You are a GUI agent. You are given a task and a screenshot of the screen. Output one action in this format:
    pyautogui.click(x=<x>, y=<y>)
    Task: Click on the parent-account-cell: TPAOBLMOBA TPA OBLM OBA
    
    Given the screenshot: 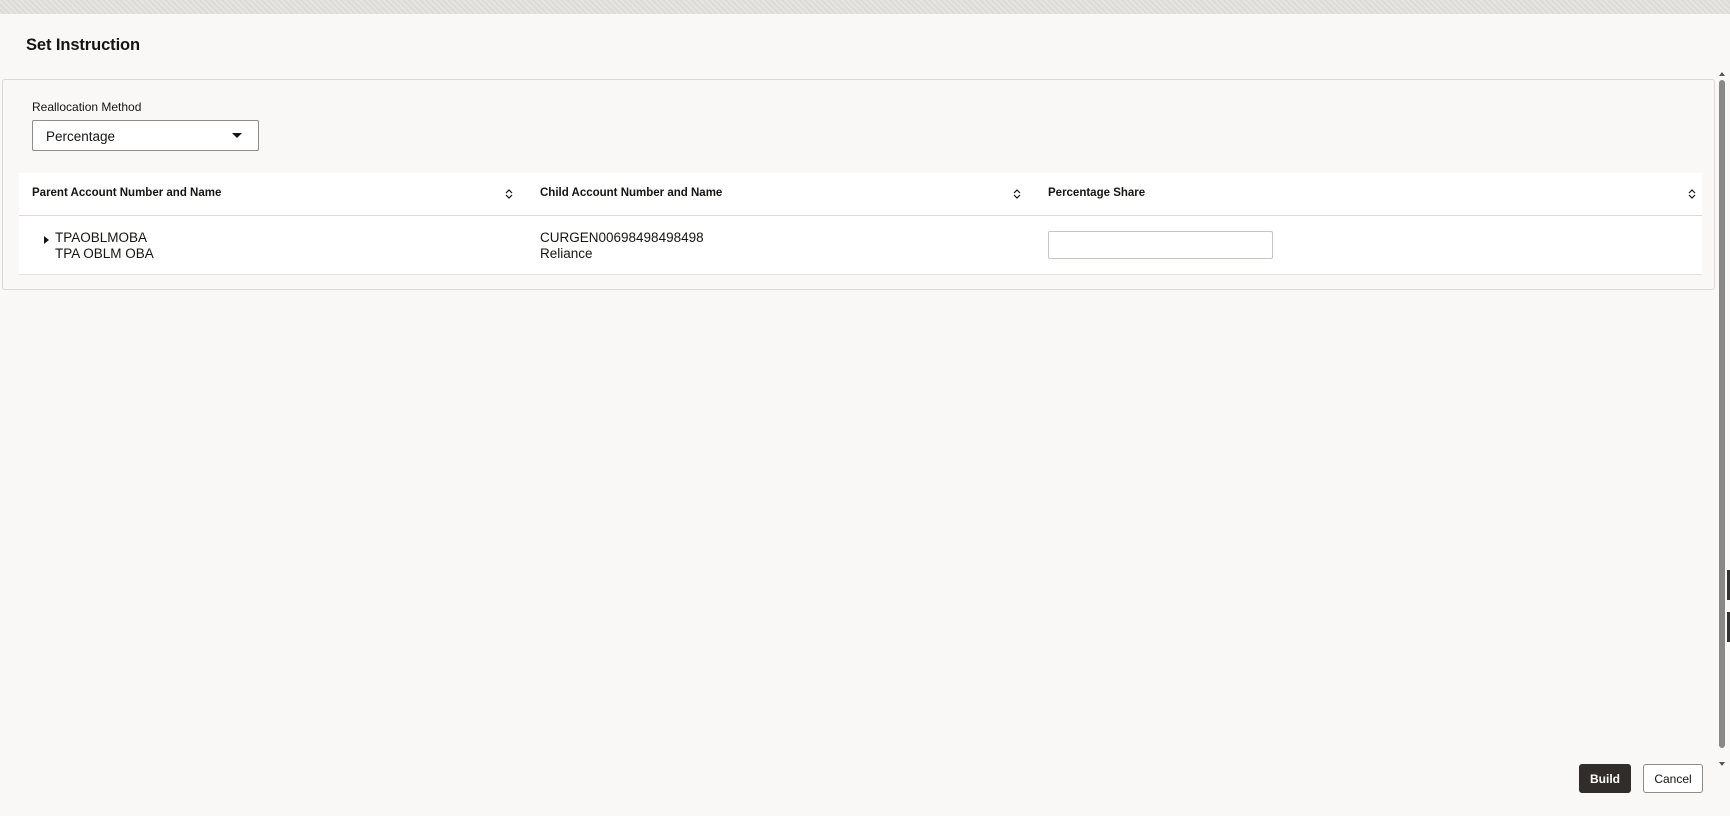 What is the action you would take?
    pyautogui.click(x=273, y=245)
    